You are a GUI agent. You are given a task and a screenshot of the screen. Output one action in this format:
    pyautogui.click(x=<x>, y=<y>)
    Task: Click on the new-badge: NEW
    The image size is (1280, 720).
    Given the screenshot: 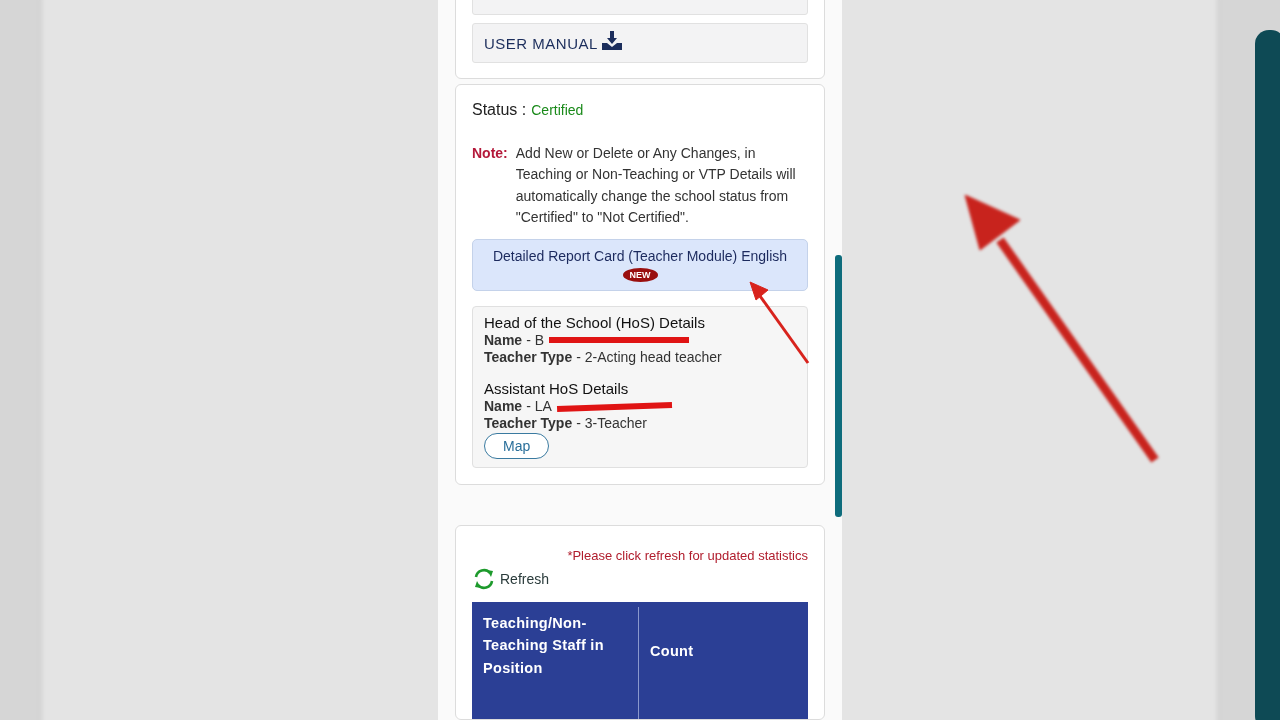 What is the action you would take?
    pyautogui.click(x=640, y=274)
    